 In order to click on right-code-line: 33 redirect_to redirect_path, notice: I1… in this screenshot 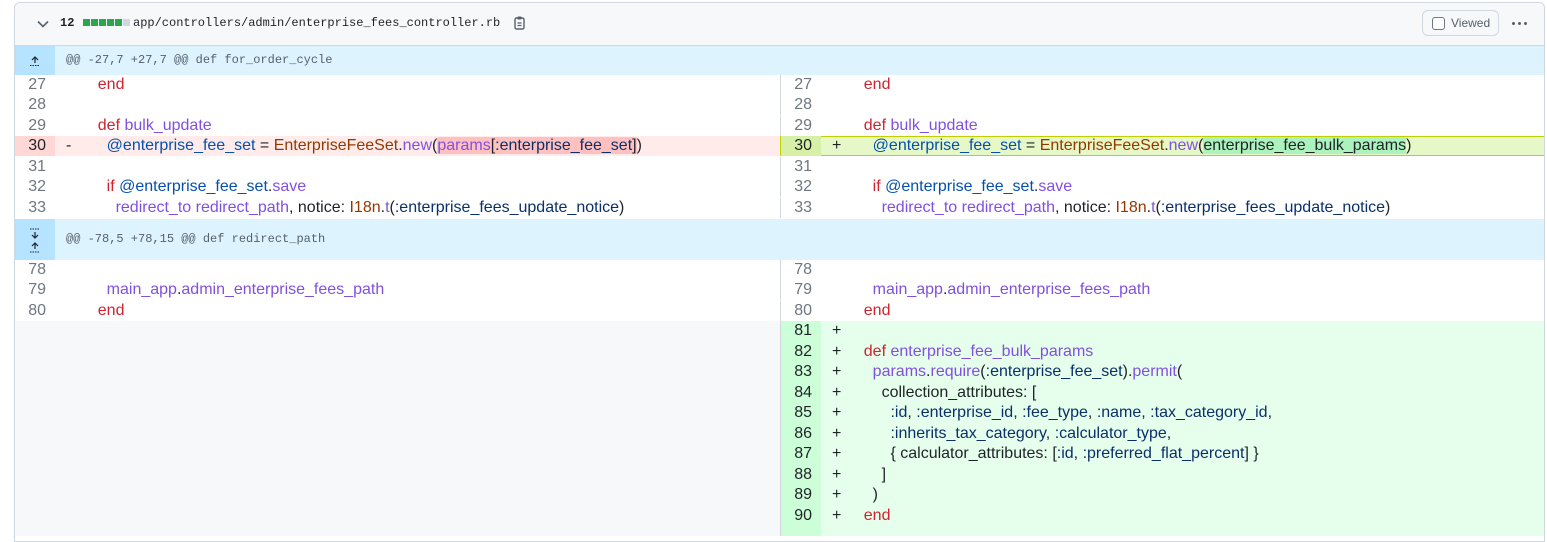, I will do `click(1162, 208)`.